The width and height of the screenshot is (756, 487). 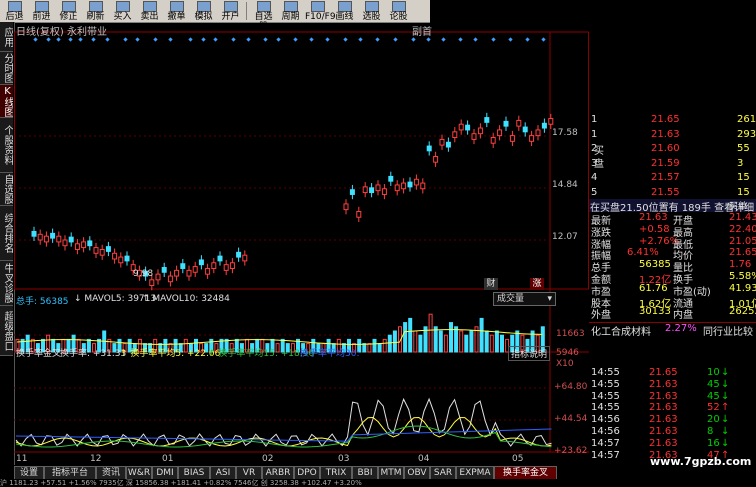 I want to click on indicator-tab: OBV, so click(x=417, y=473).